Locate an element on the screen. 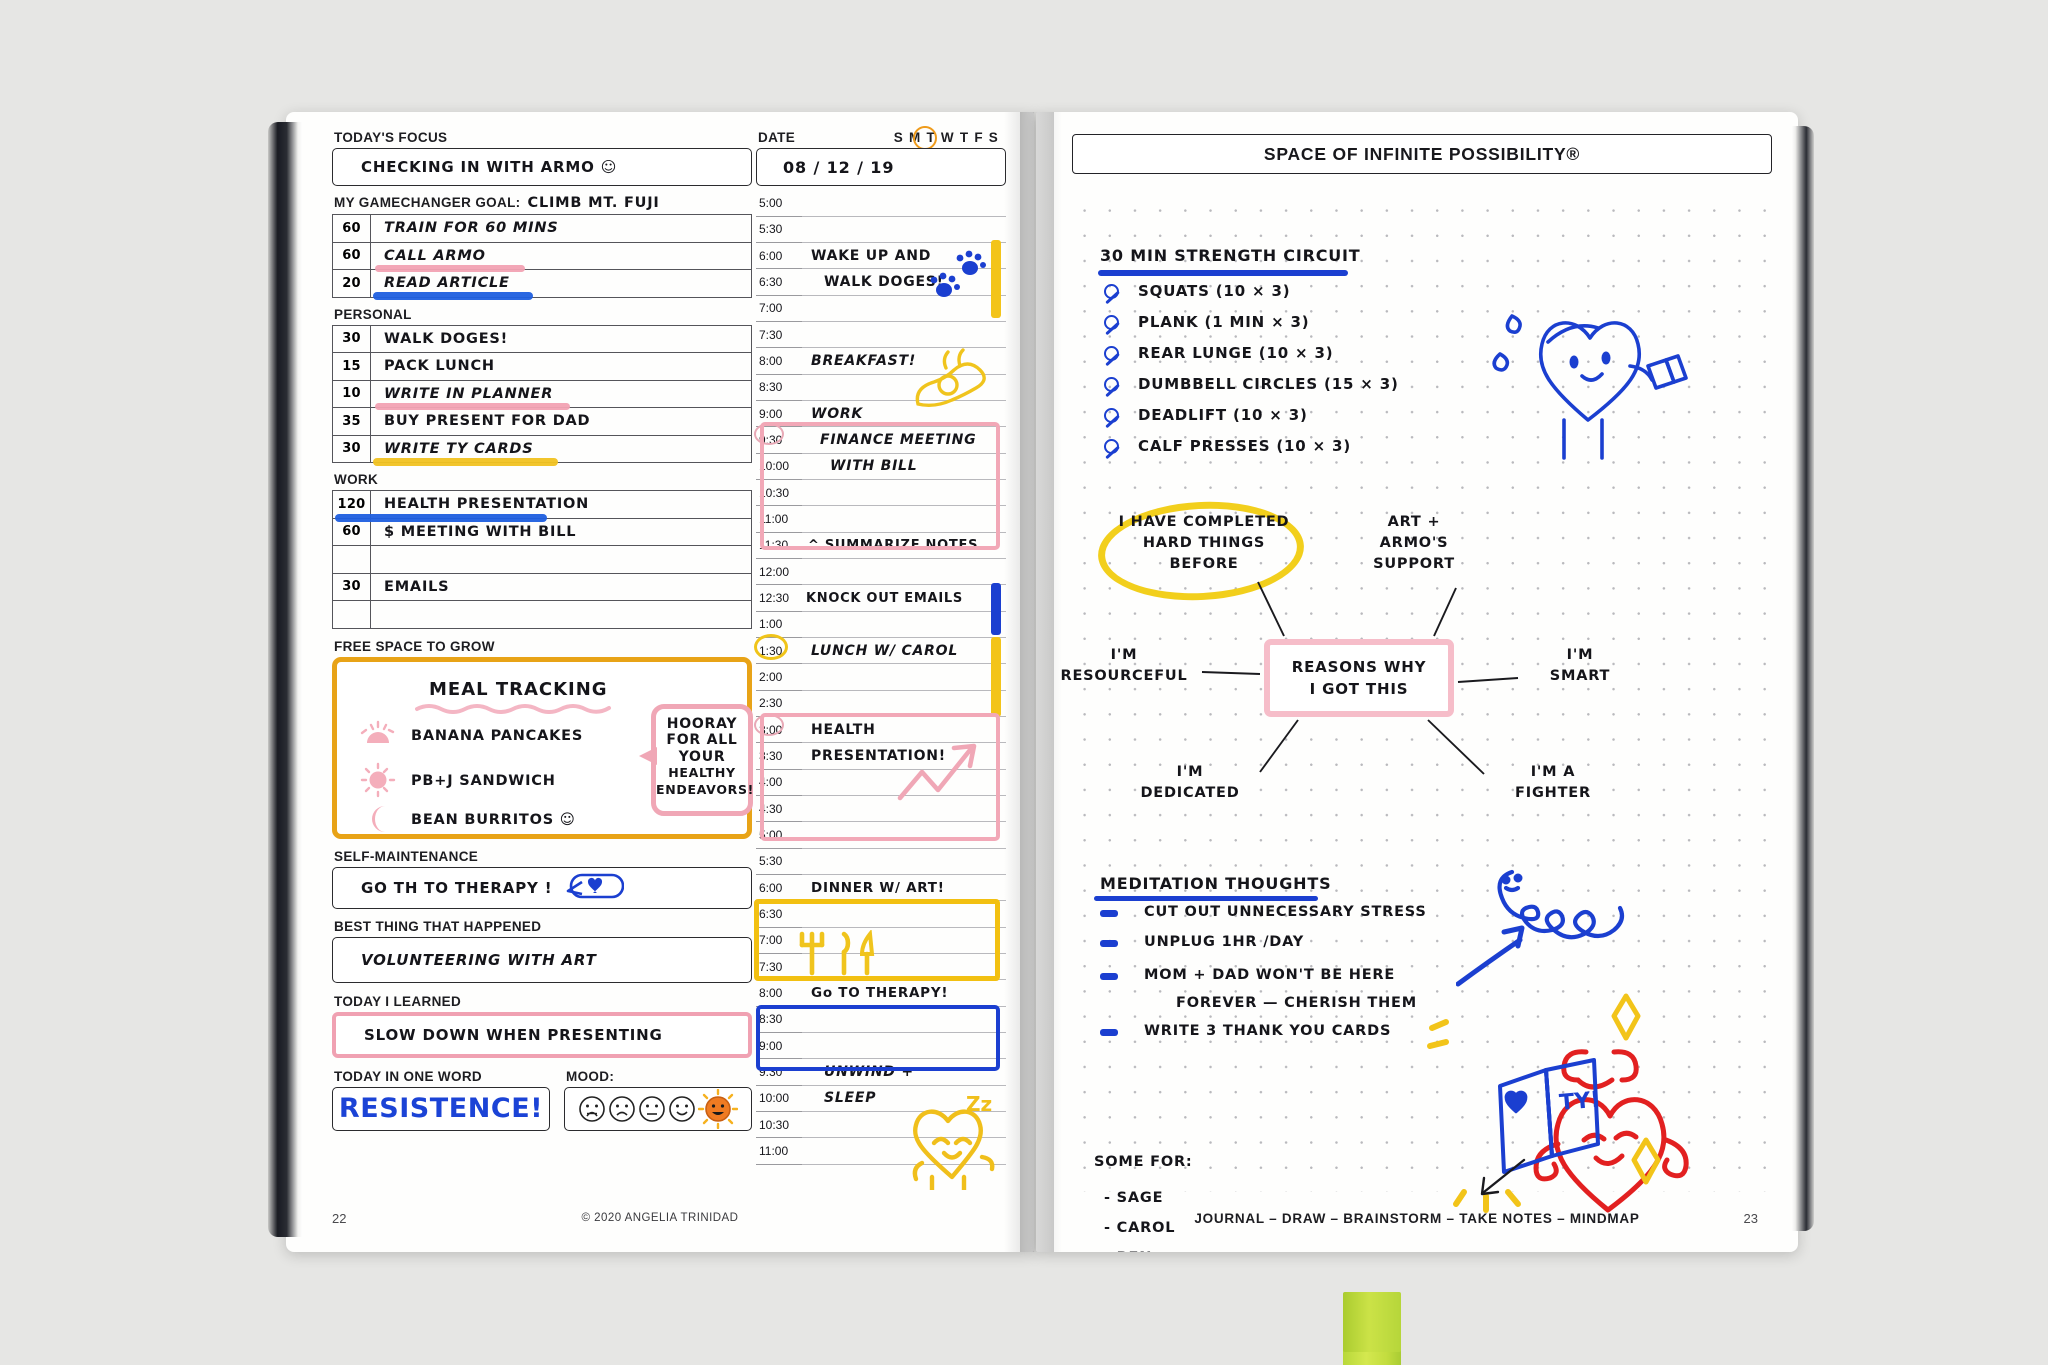 This screenshot has width=2048, height=1365. task-text-cell: EMAILS is located at coordinates (561, 586).